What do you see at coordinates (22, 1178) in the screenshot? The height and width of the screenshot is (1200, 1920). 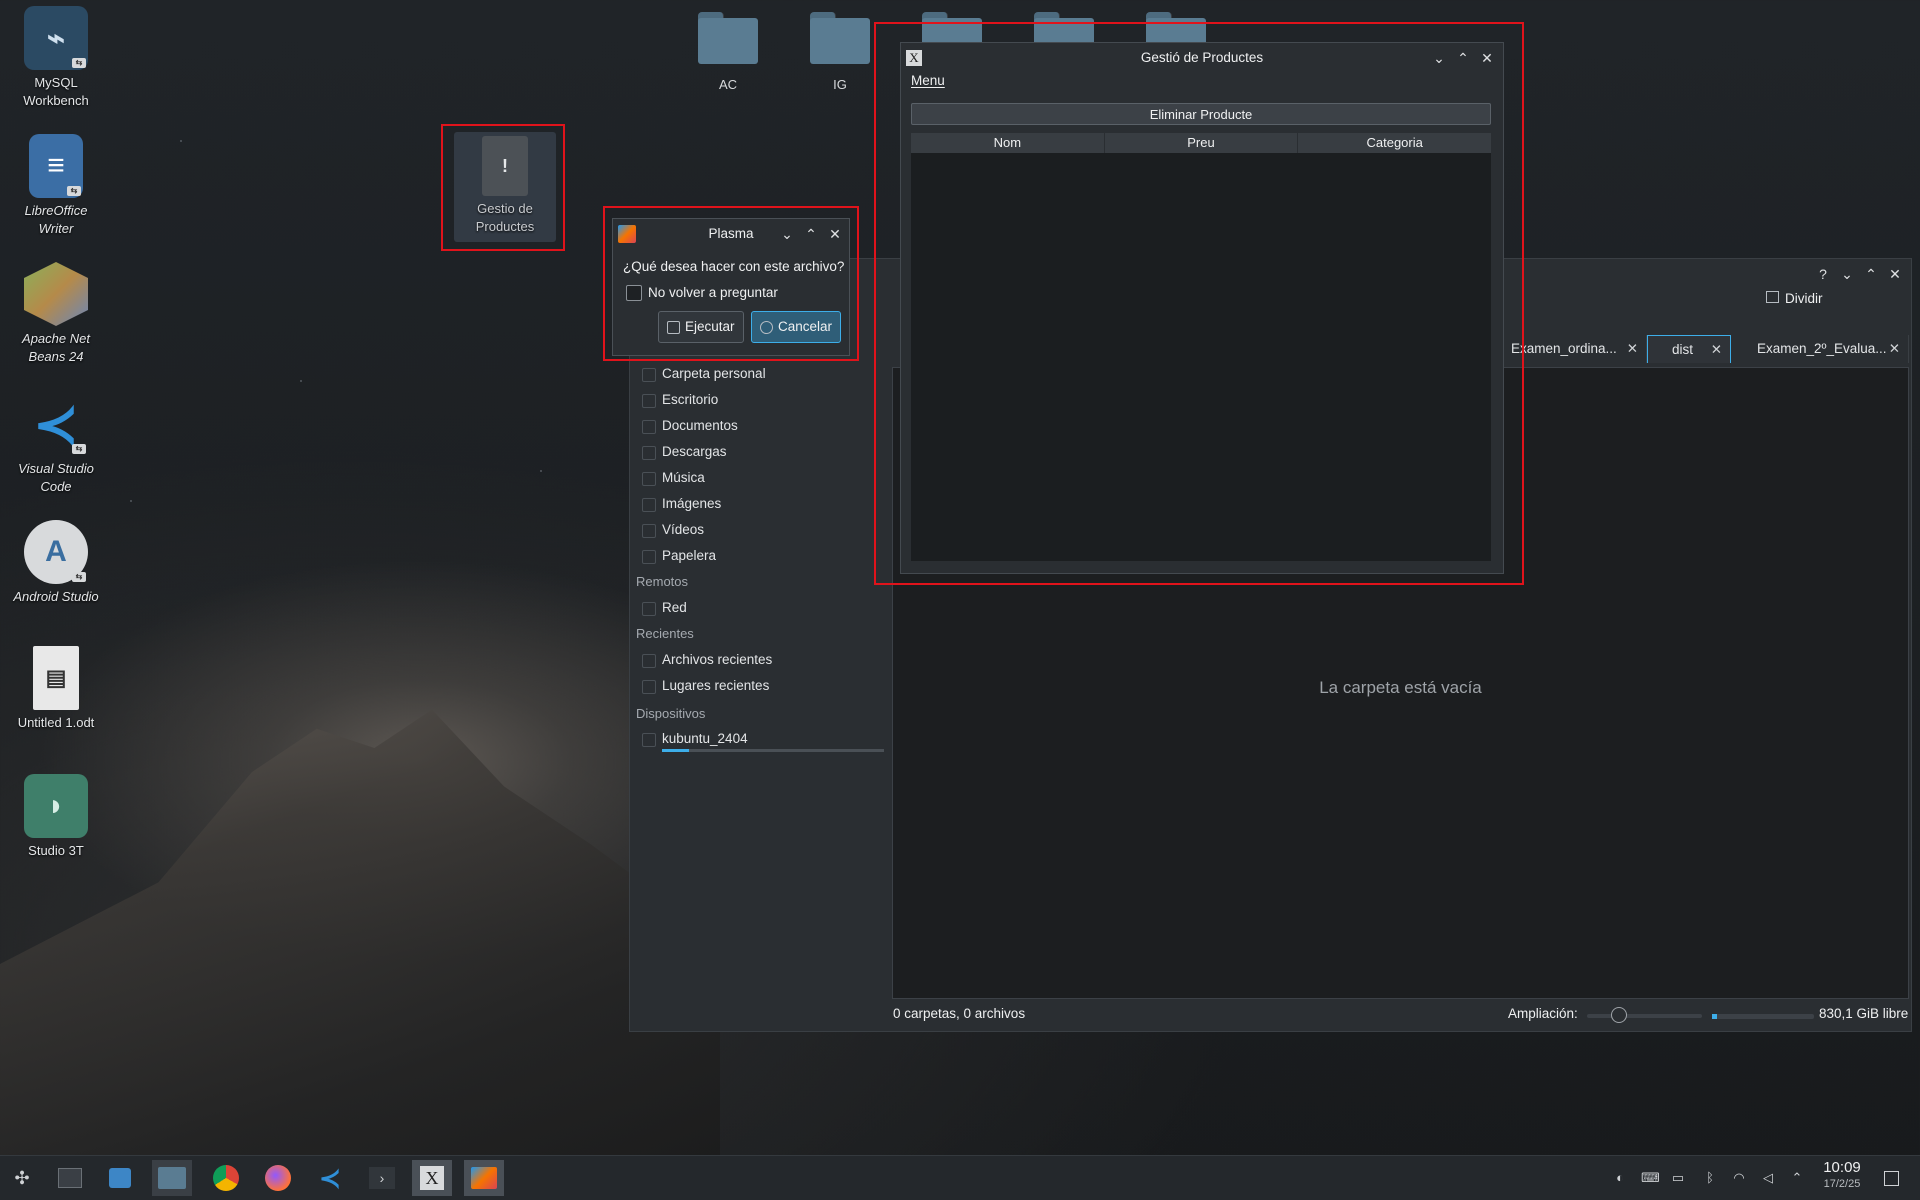 I see `application-launcher-icon: ✣` at bounding box center [22, 1178].